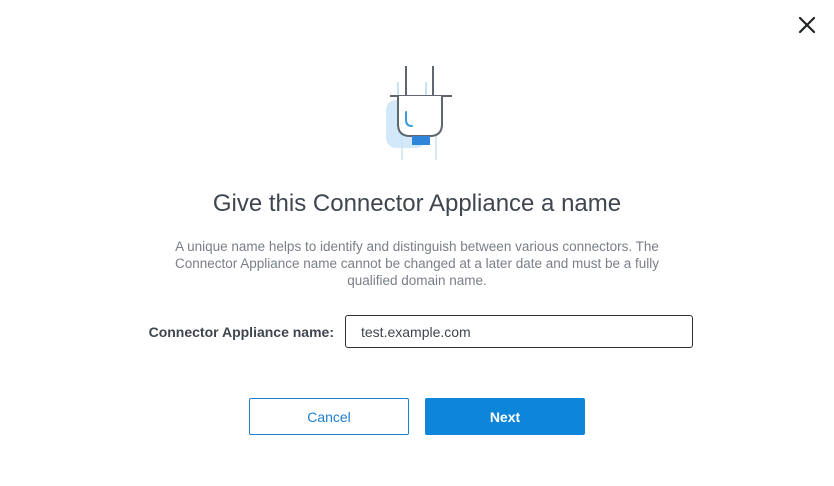 The width and height of the screenshot is (834, 486). I want to click on connector-name-input, so click(519, 331).